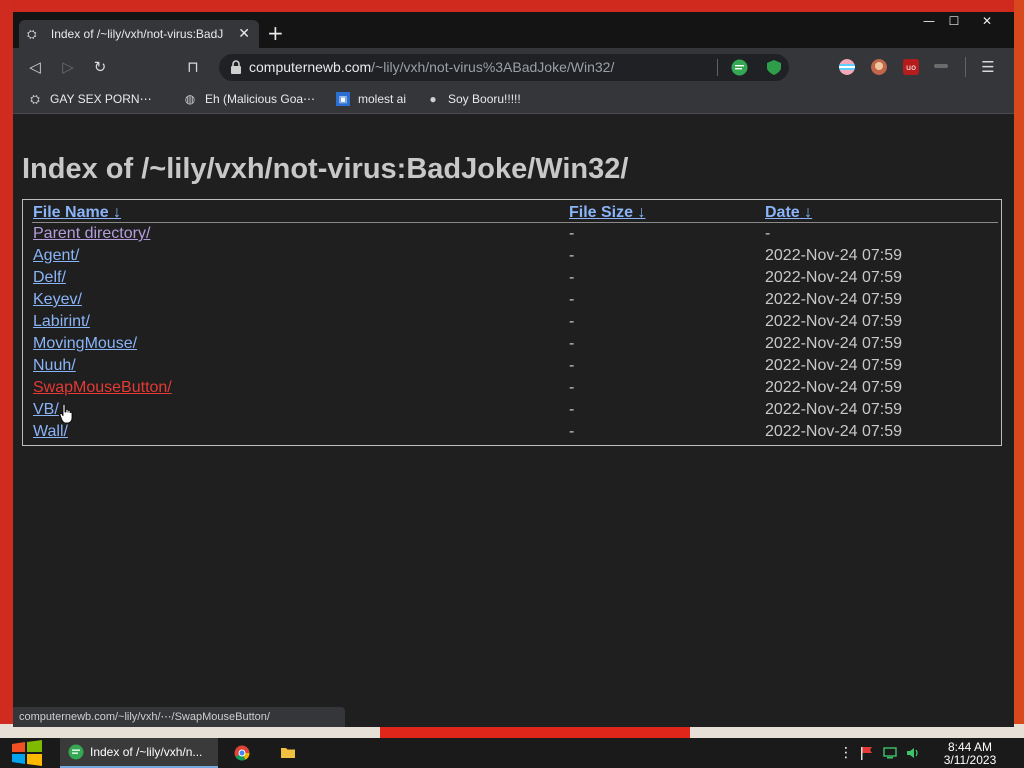 Image resolution: width=1024 pixels, height=768 pixels. I want to click on table-row: Keyev/-2022-Nov-24 07:59, so click(467, 300).